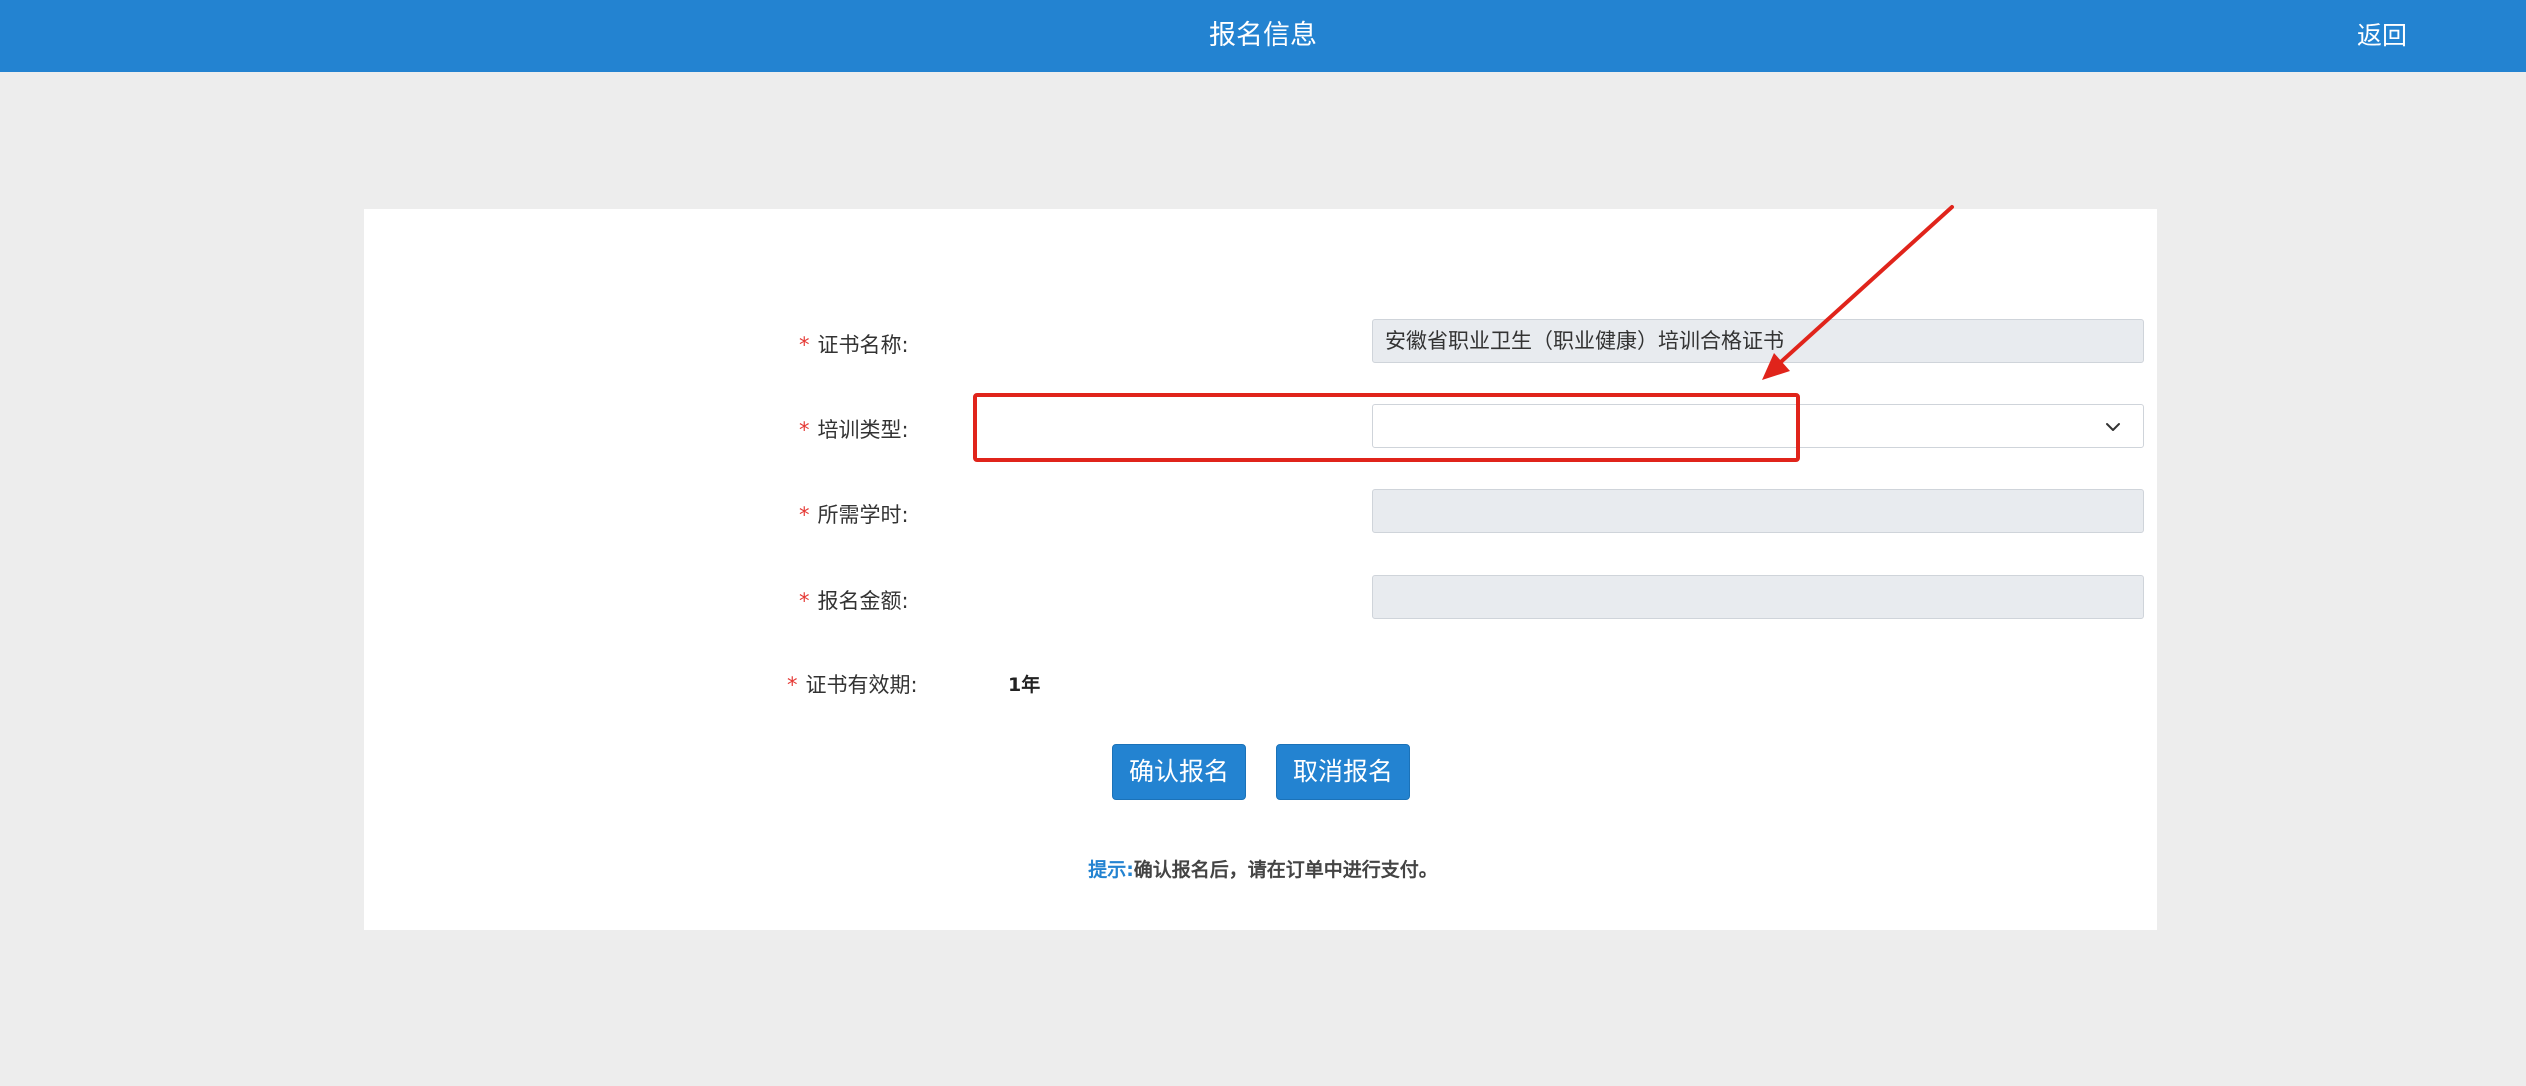 The height and width of the screenshot is (1086, 2526). Describe the element at coordinates (1386, 427) in the screenshot. I see `annotation-highlight-box` at that location.